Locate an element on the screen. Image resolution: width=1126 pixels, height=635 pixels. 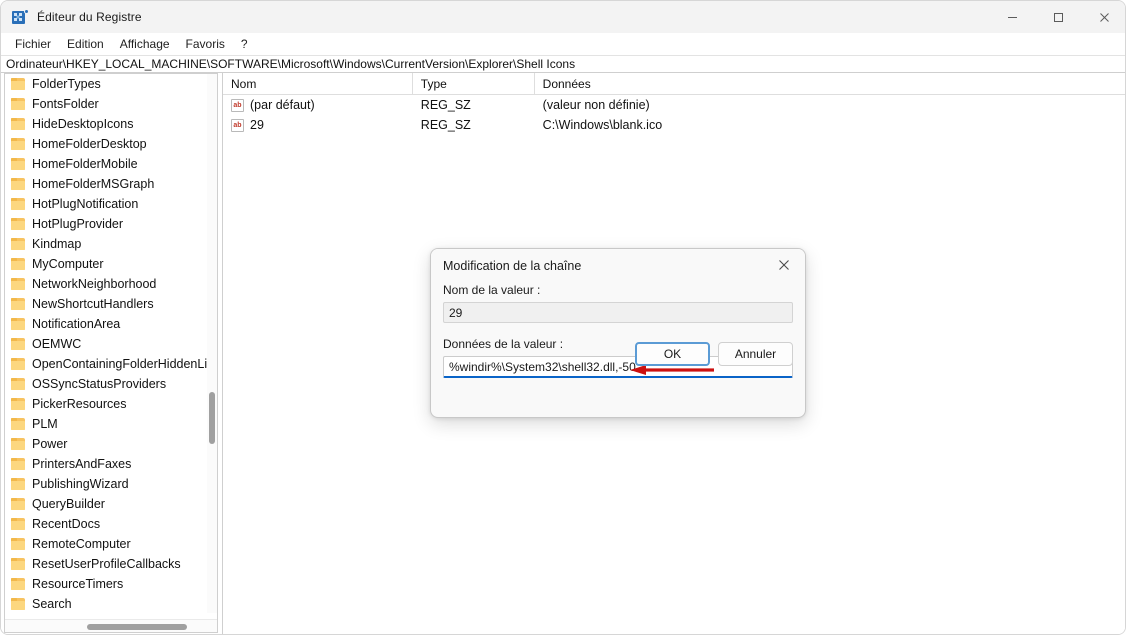
cancel-button: Annuler is located at coordinates (755, 354).